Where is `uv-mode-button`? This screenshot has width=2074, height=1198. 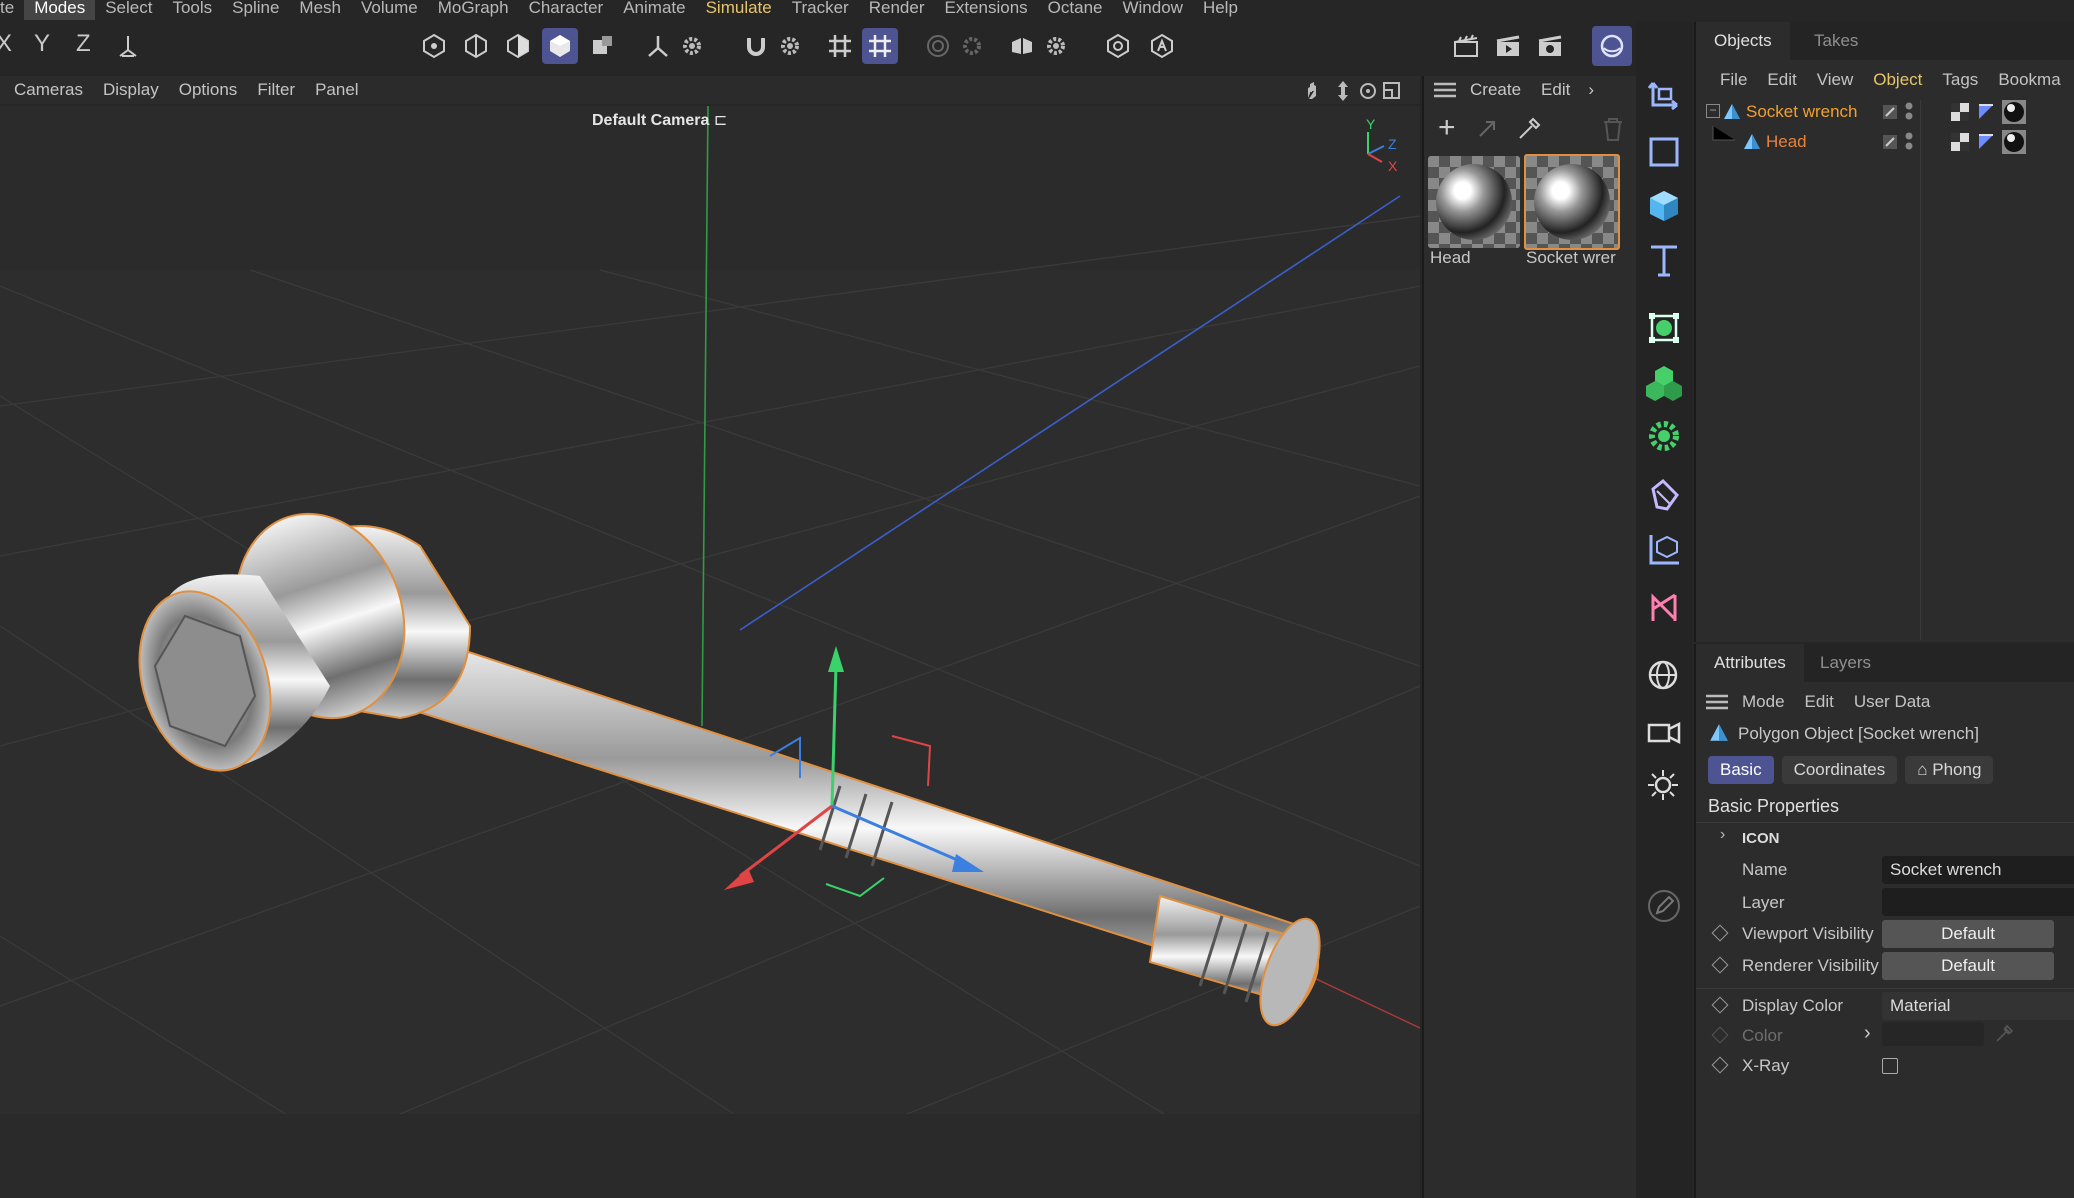
uv-mode-button is located at coordinates (602, 46).